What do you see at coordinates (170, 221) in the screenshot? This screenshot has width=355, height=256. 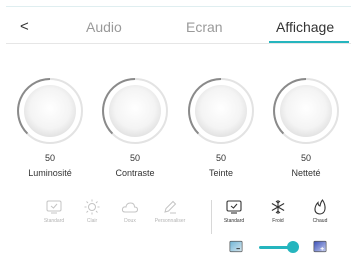 I see `mode-label: Personnaliser` at bounding box center [170, 221].